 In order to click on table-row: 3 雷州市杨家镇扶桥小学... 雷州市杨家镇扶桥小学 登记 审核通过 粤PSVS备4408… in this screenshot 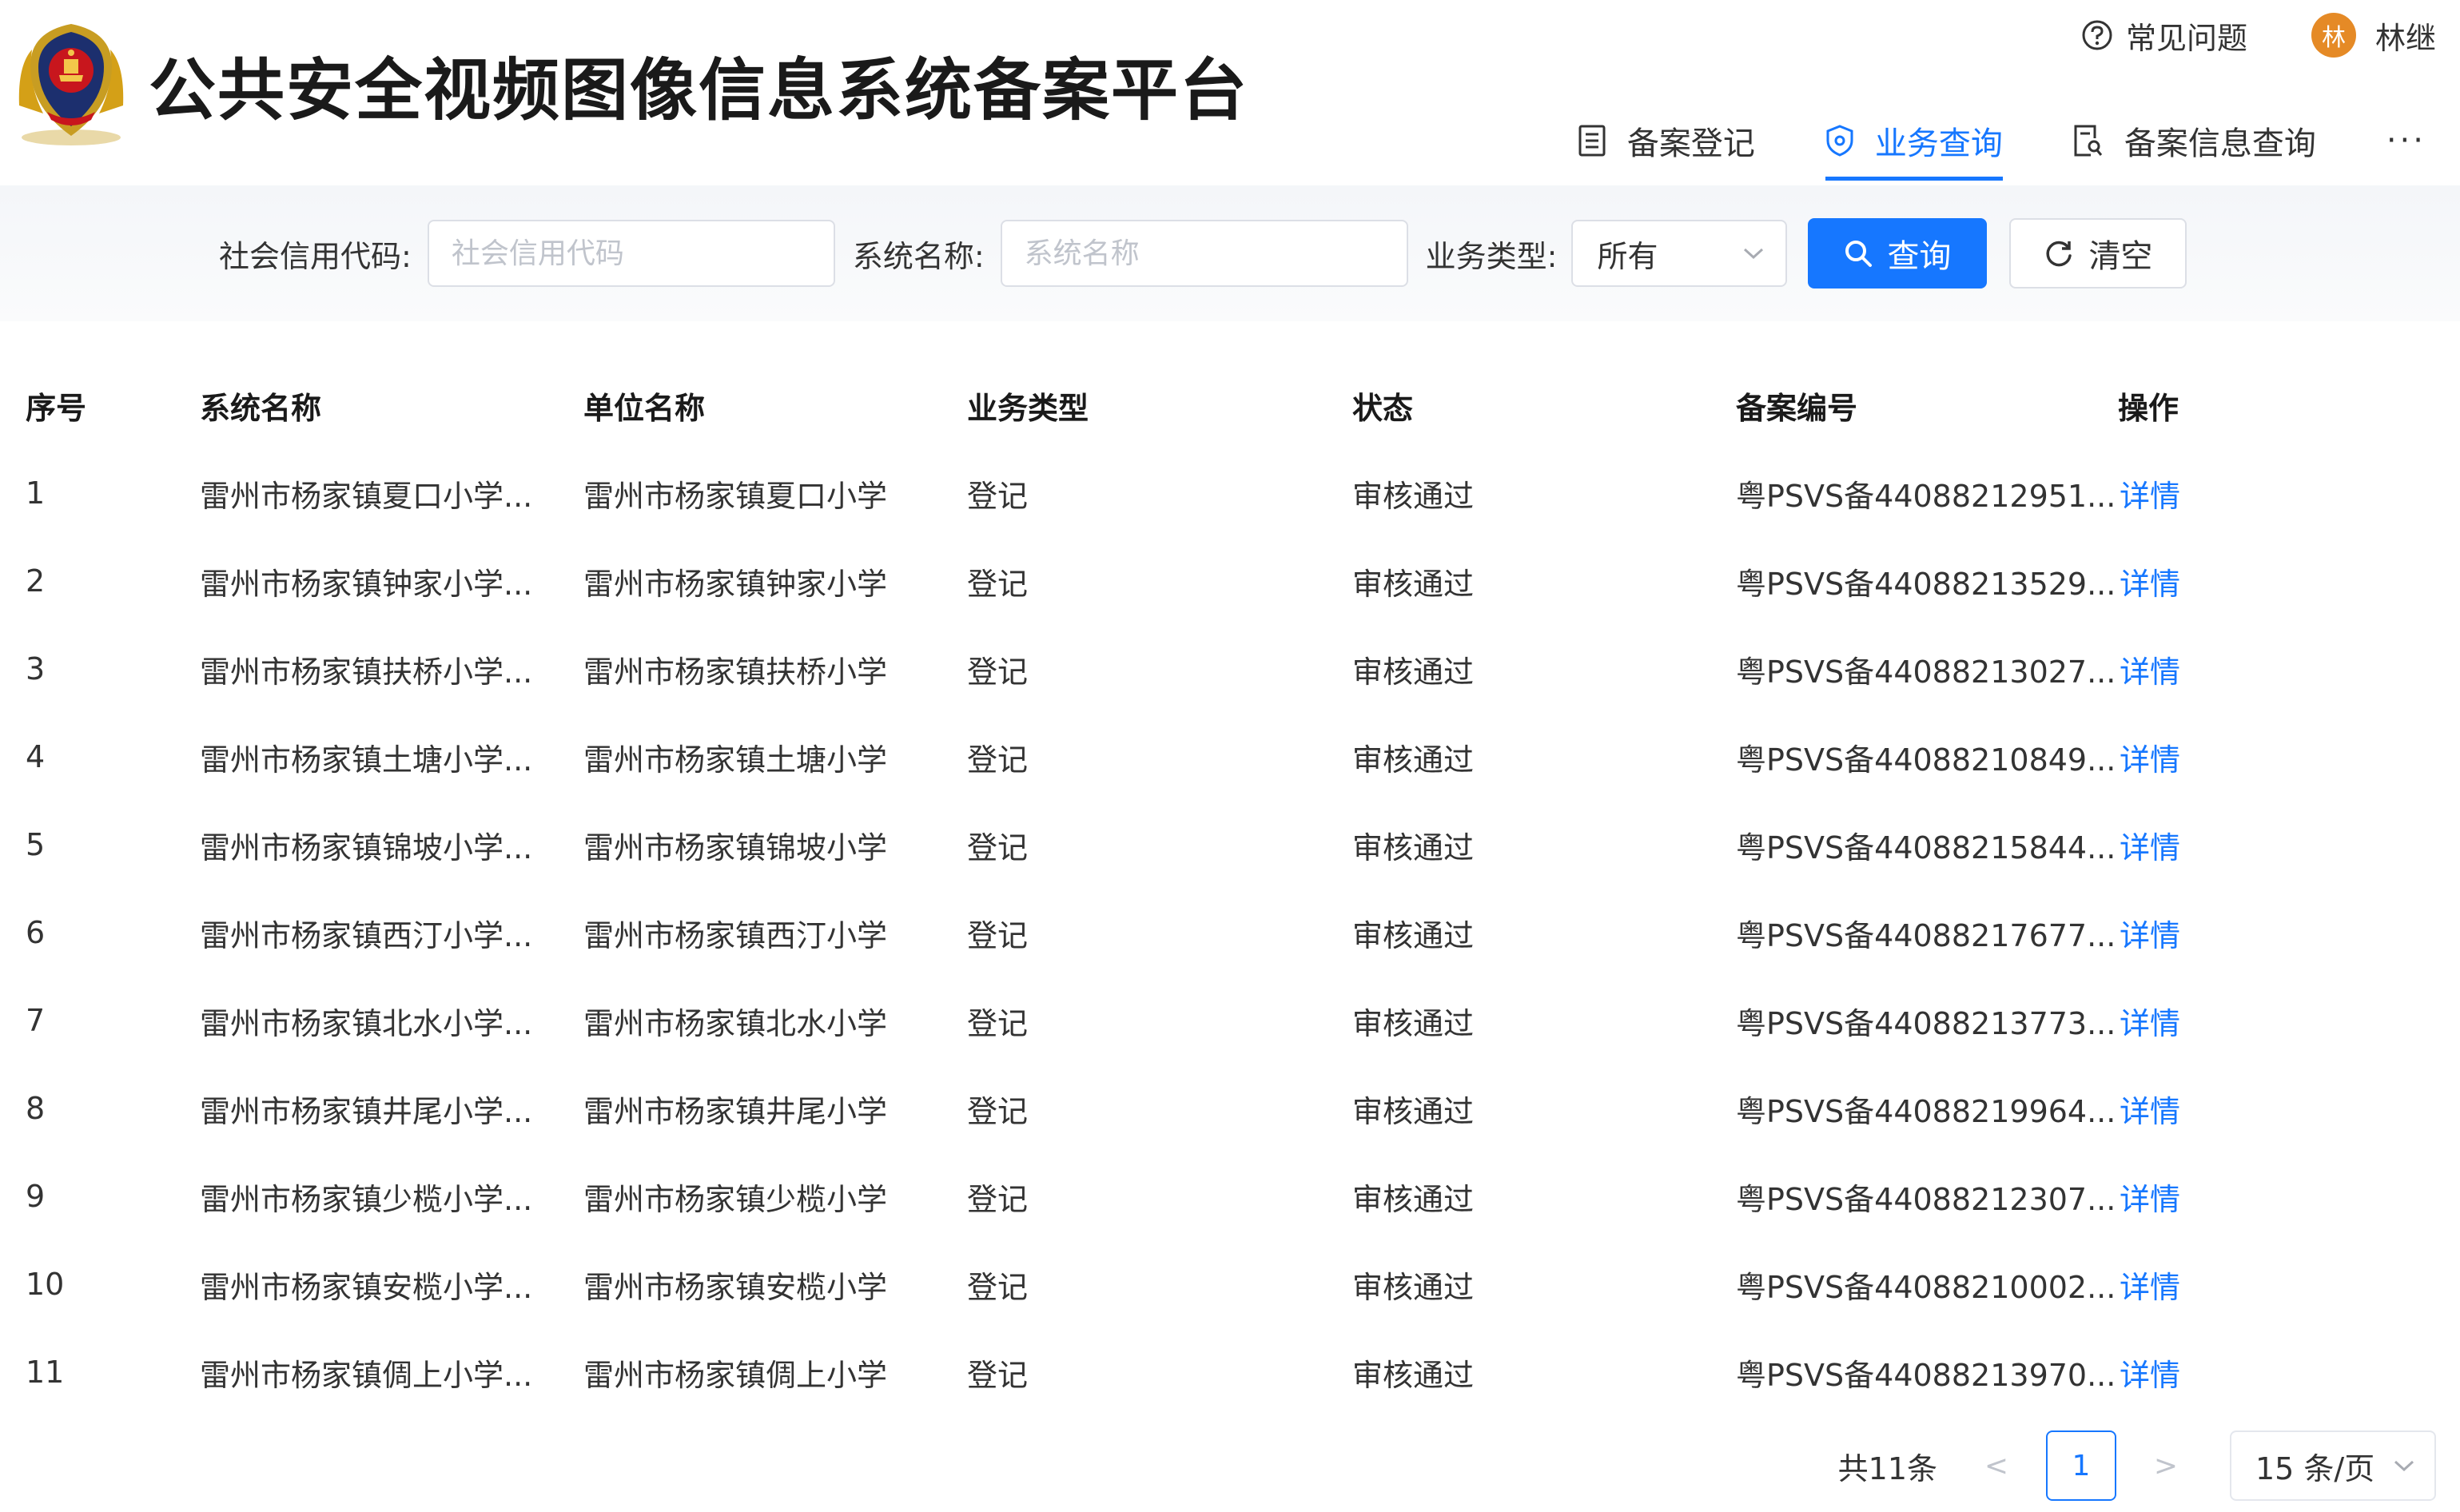, I will do `click(1230, 669)`.